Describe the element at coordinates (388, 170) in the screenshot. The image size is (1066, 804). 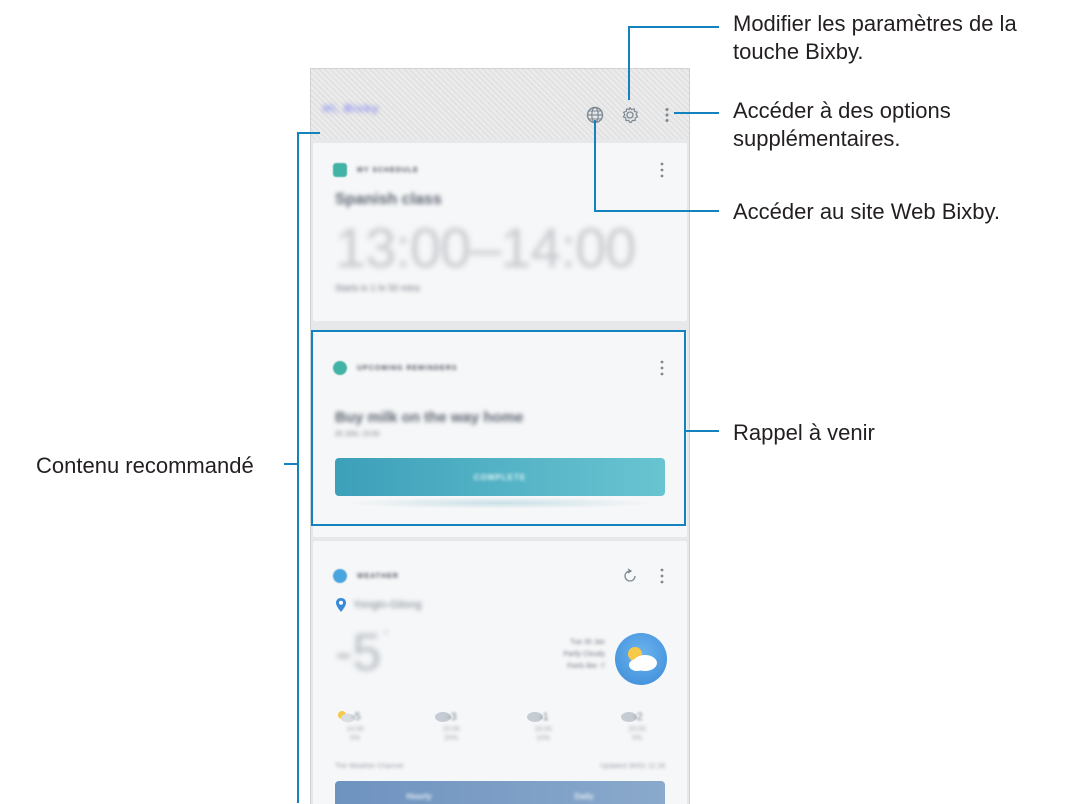
I see `card-label: MY SCHEDULE` at that location.